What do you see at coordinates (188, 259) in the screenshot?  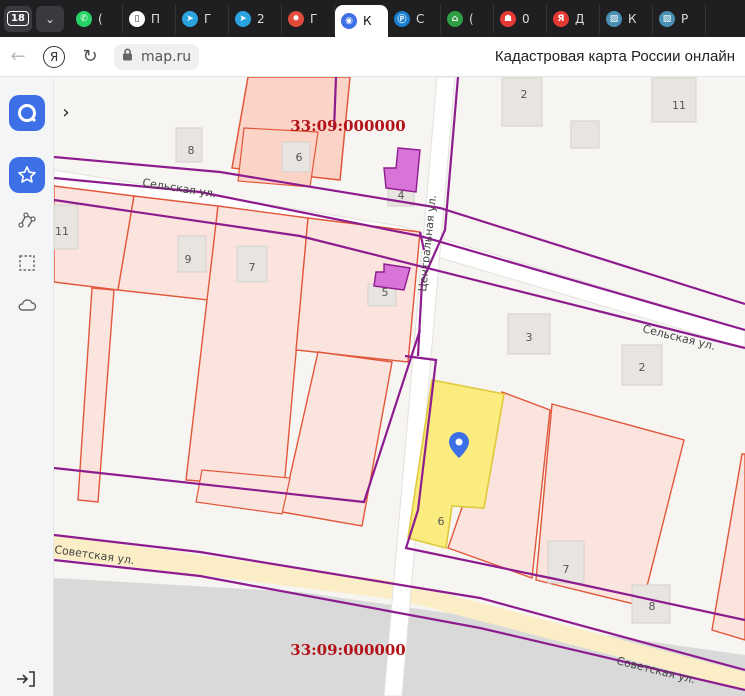 I see `house-number: 9` at bounding box center [188, 259].